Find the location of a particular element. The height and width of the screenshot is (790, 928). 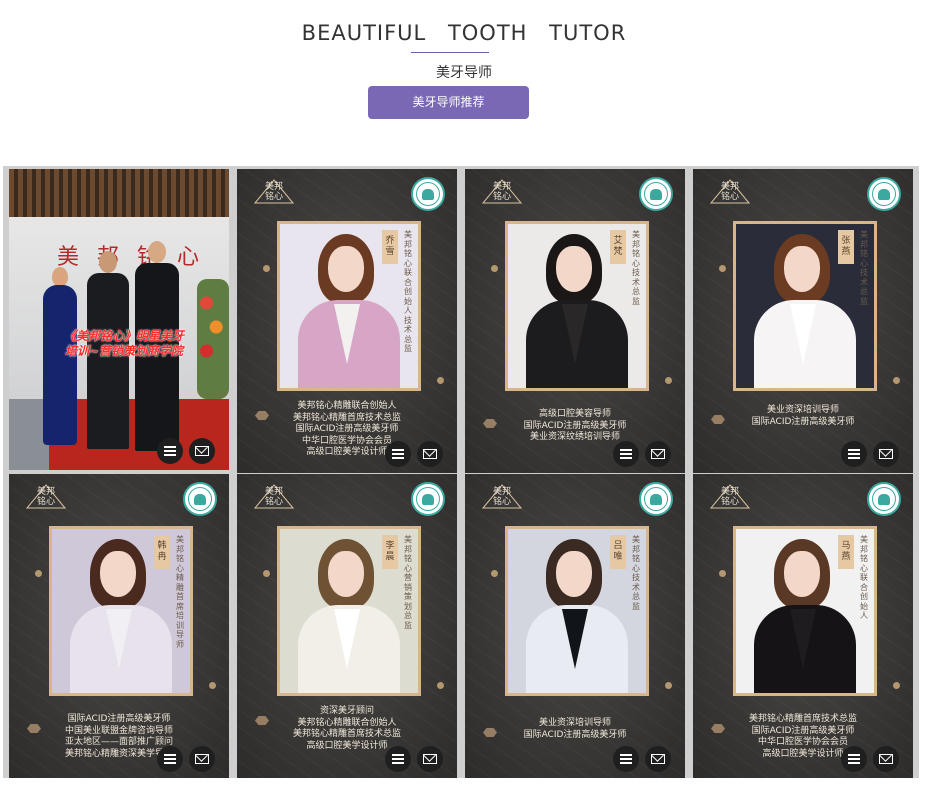

title-divider is located at coordinates (450, 52).